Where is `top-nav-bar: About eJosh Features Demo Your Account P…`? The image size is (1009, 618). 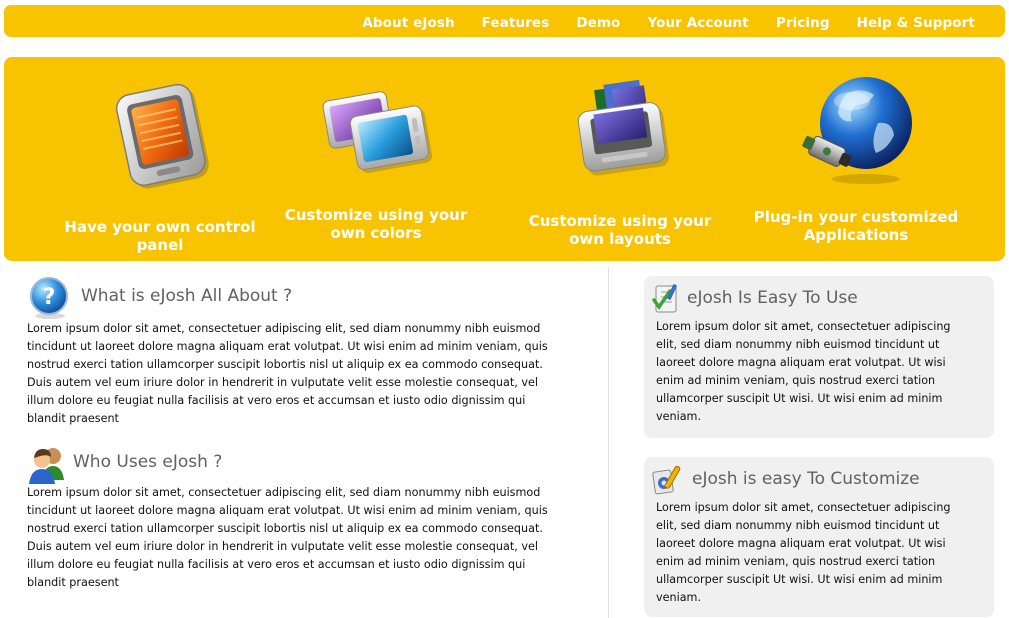 top-nav-bar: About eJosh Features Demo Your Account P… is located at coordinates (504, 21).